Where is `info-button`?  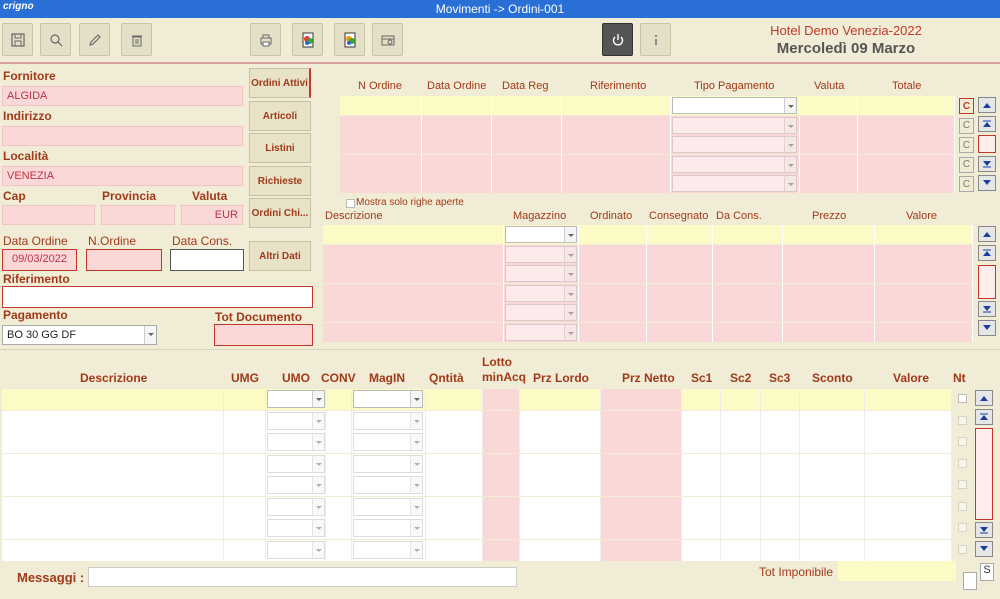
info-button is located at coordinates (655, 39).